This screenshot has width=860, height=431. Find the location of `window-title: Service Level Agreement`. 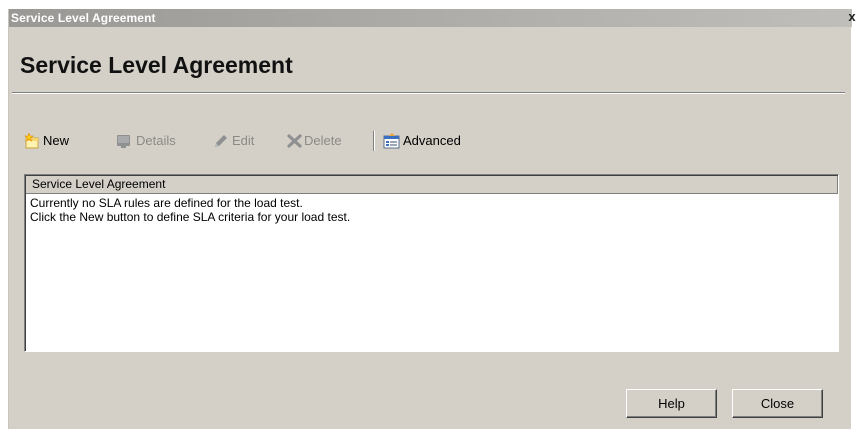

window-title: Service Level Agreement is located at coordinates (83, 18).